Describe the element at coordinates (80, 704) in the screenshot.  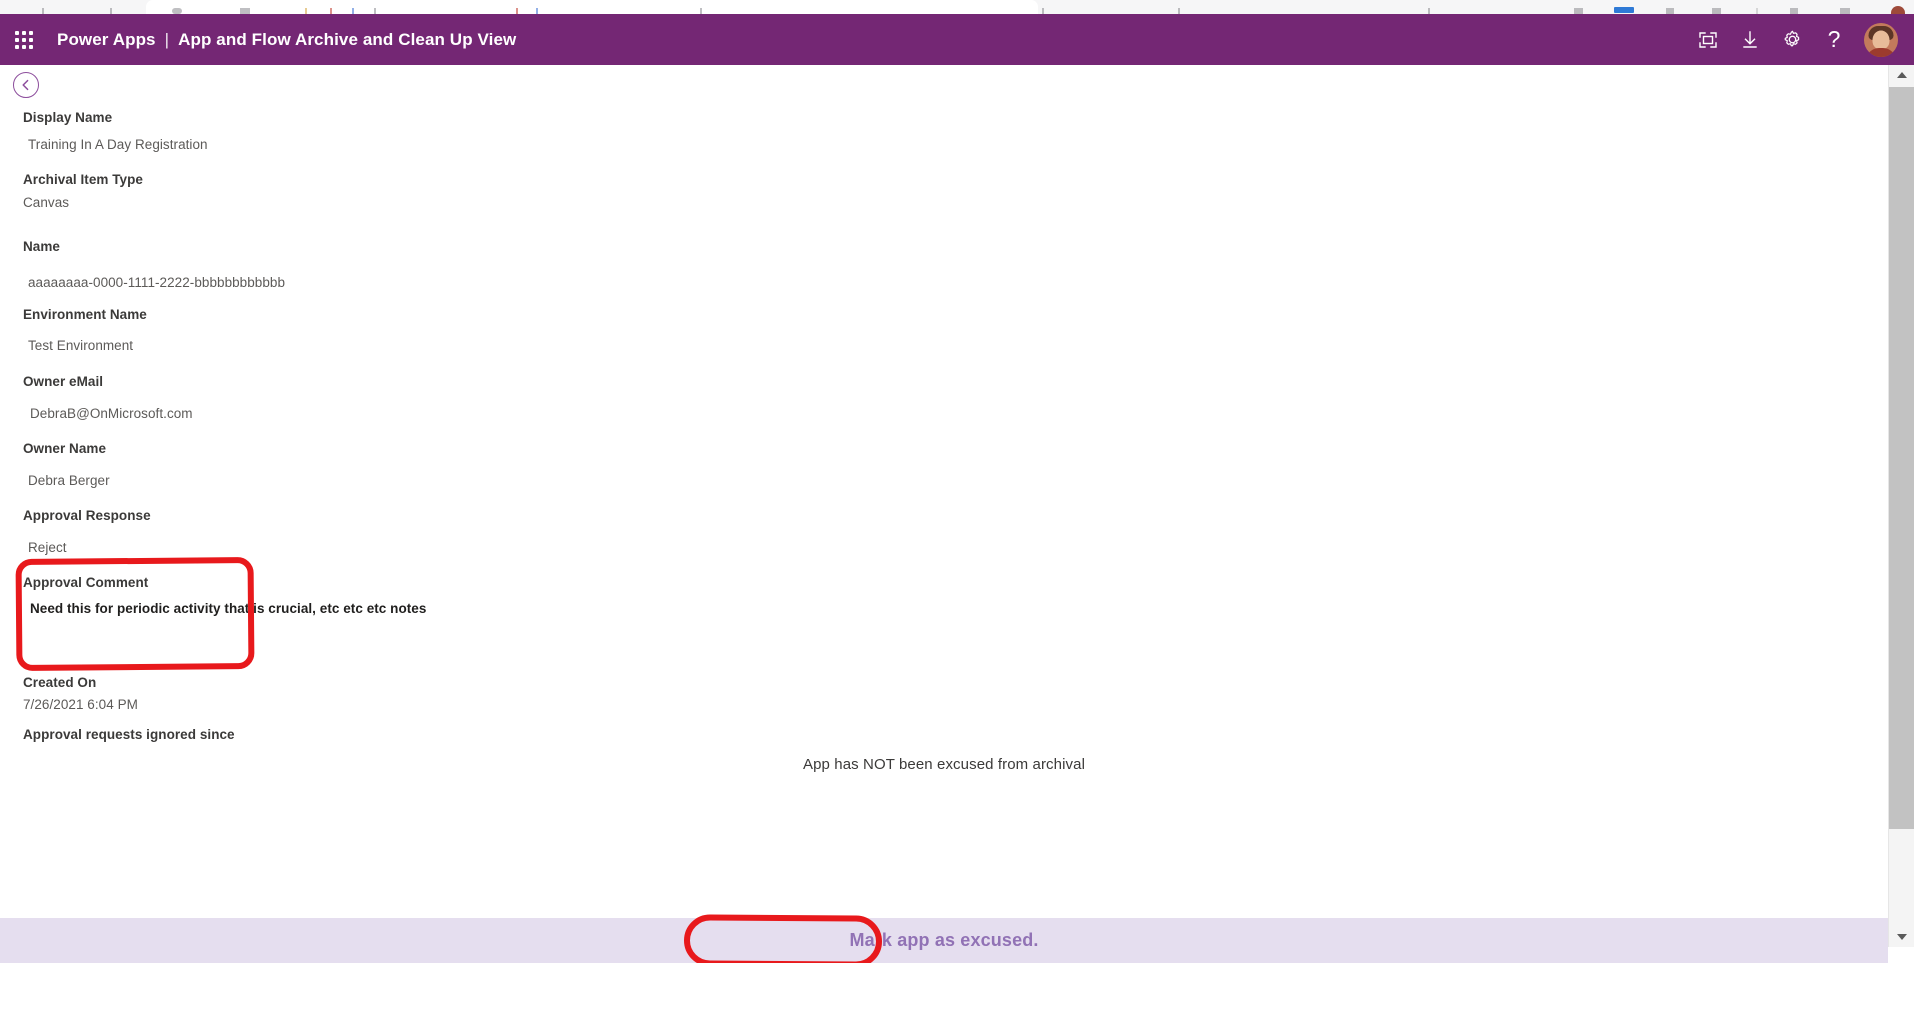
I see `field-created-on-value: 7/26/2021 6:04 PM` at that location.